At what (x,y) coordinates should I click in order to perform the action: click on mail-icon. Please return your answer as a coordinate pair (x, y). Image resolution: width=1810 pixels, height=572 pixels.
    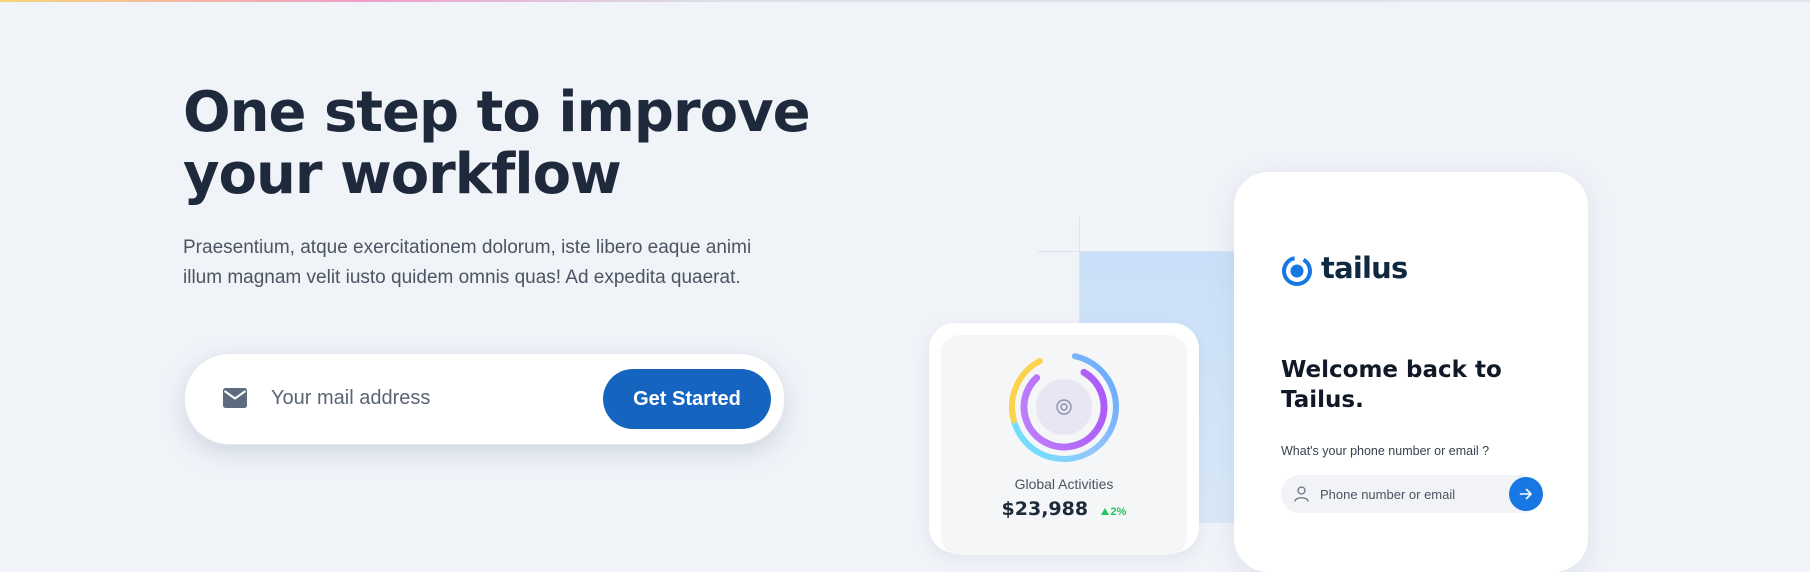
    Looking at the image, I should click on (235, 398).